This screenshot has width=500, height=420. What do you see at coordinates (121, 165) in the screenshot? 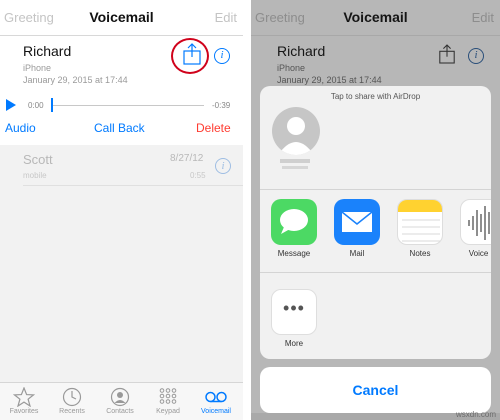
I see `voicemail-item: Scott mobile 8/27/12 0:55 i` at bounding box center [121, 165].